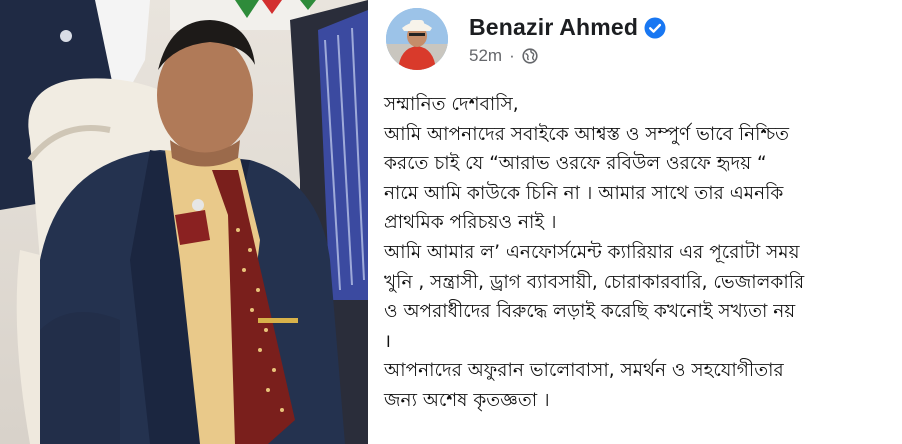 Image resolution: width=902 pixels, height=444 pixels. What do you see at coordinates (467, 400) in the screenshot?
I see `post-line: জন্য অশেষ কৃতজ্ঞতা ।` at bounding box center [467, 400].